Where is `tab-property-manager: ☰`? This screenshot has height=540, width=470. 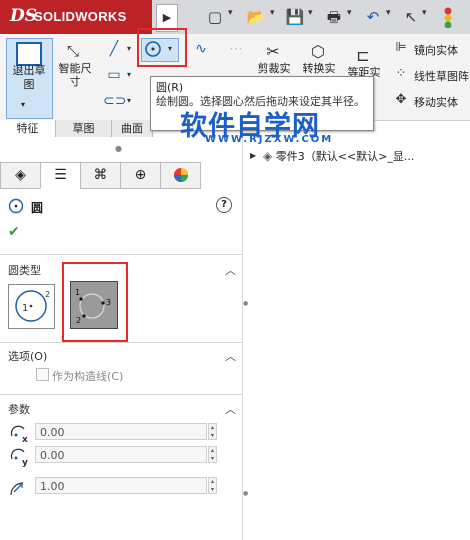
tab-property-manager: ☰ is located at coordinates (60, 175).